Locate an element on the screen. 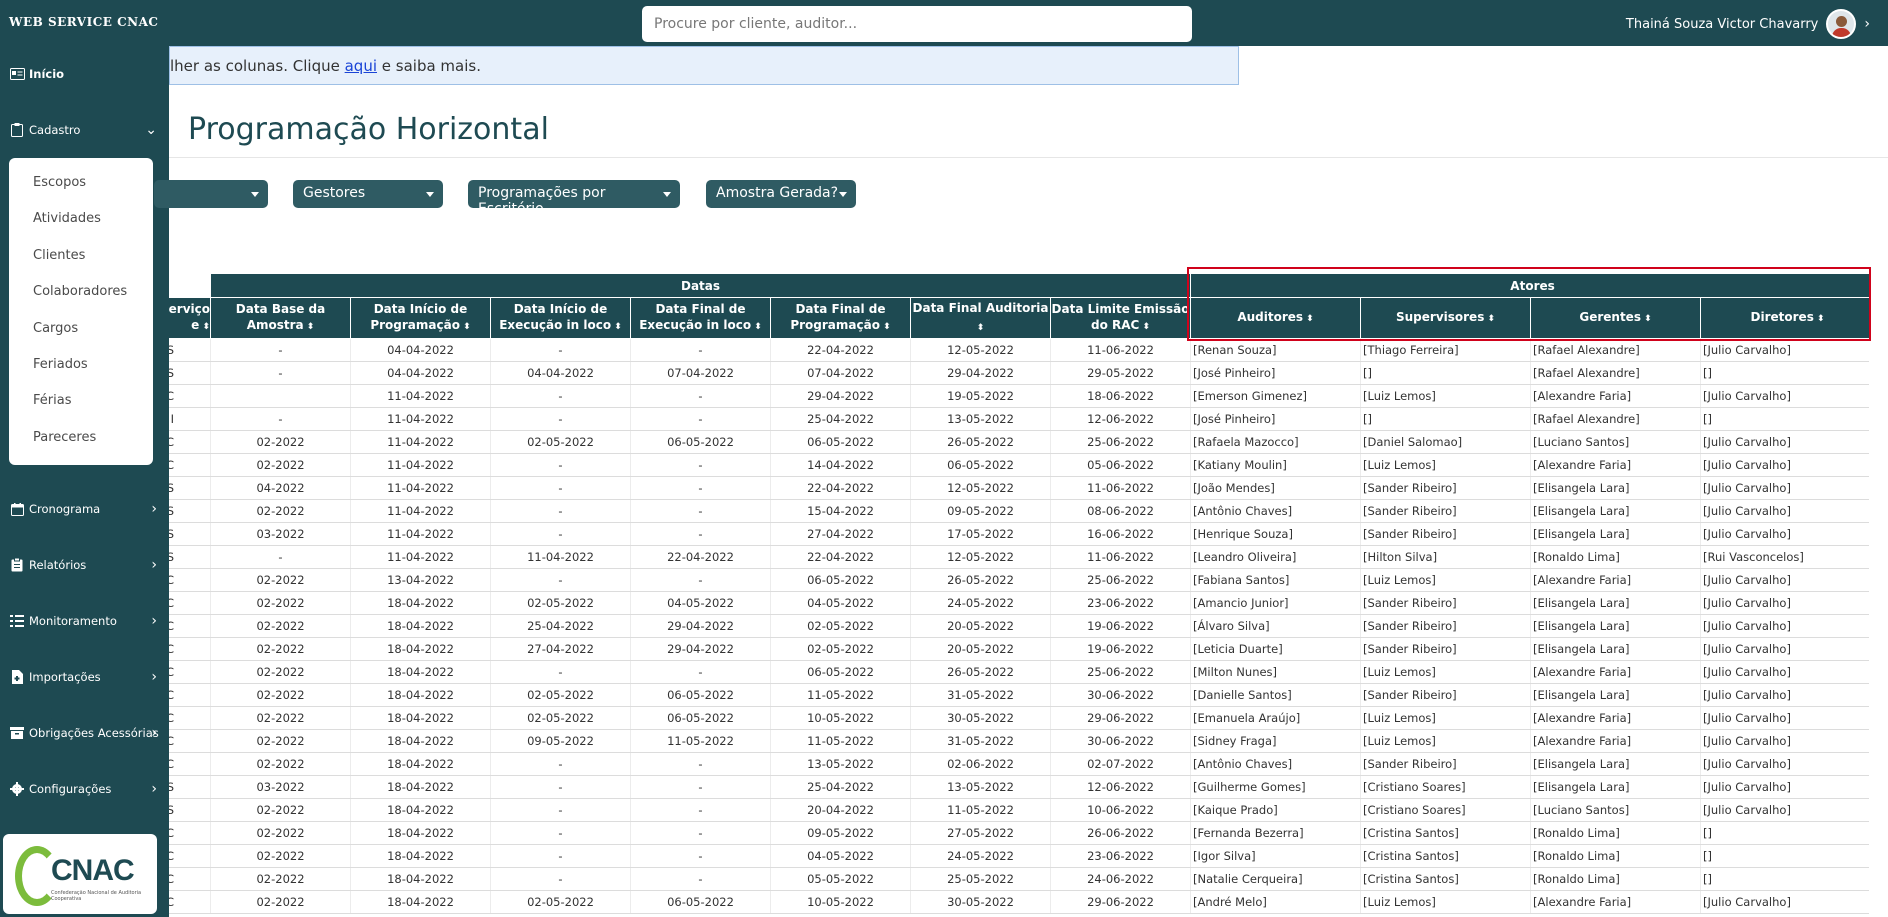 The image size is (1888, 917). submenu-item-clientes: Clientes is located at coordinates (59, 255).